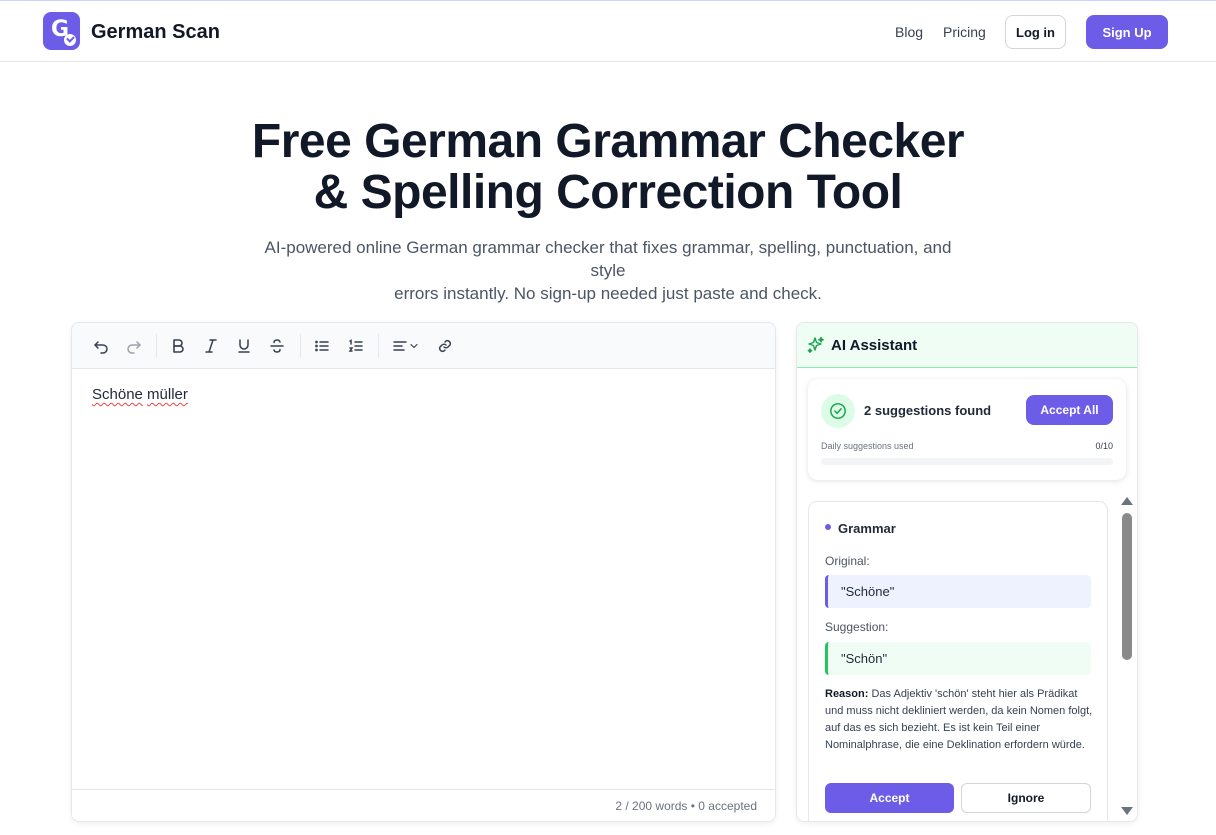 The height and width of the screenshot is (835, 1216). What do you see at coordinates (117, 394) in the screenshot?
I see `flagged-word: Schöne` at bounding box center [117, 394].